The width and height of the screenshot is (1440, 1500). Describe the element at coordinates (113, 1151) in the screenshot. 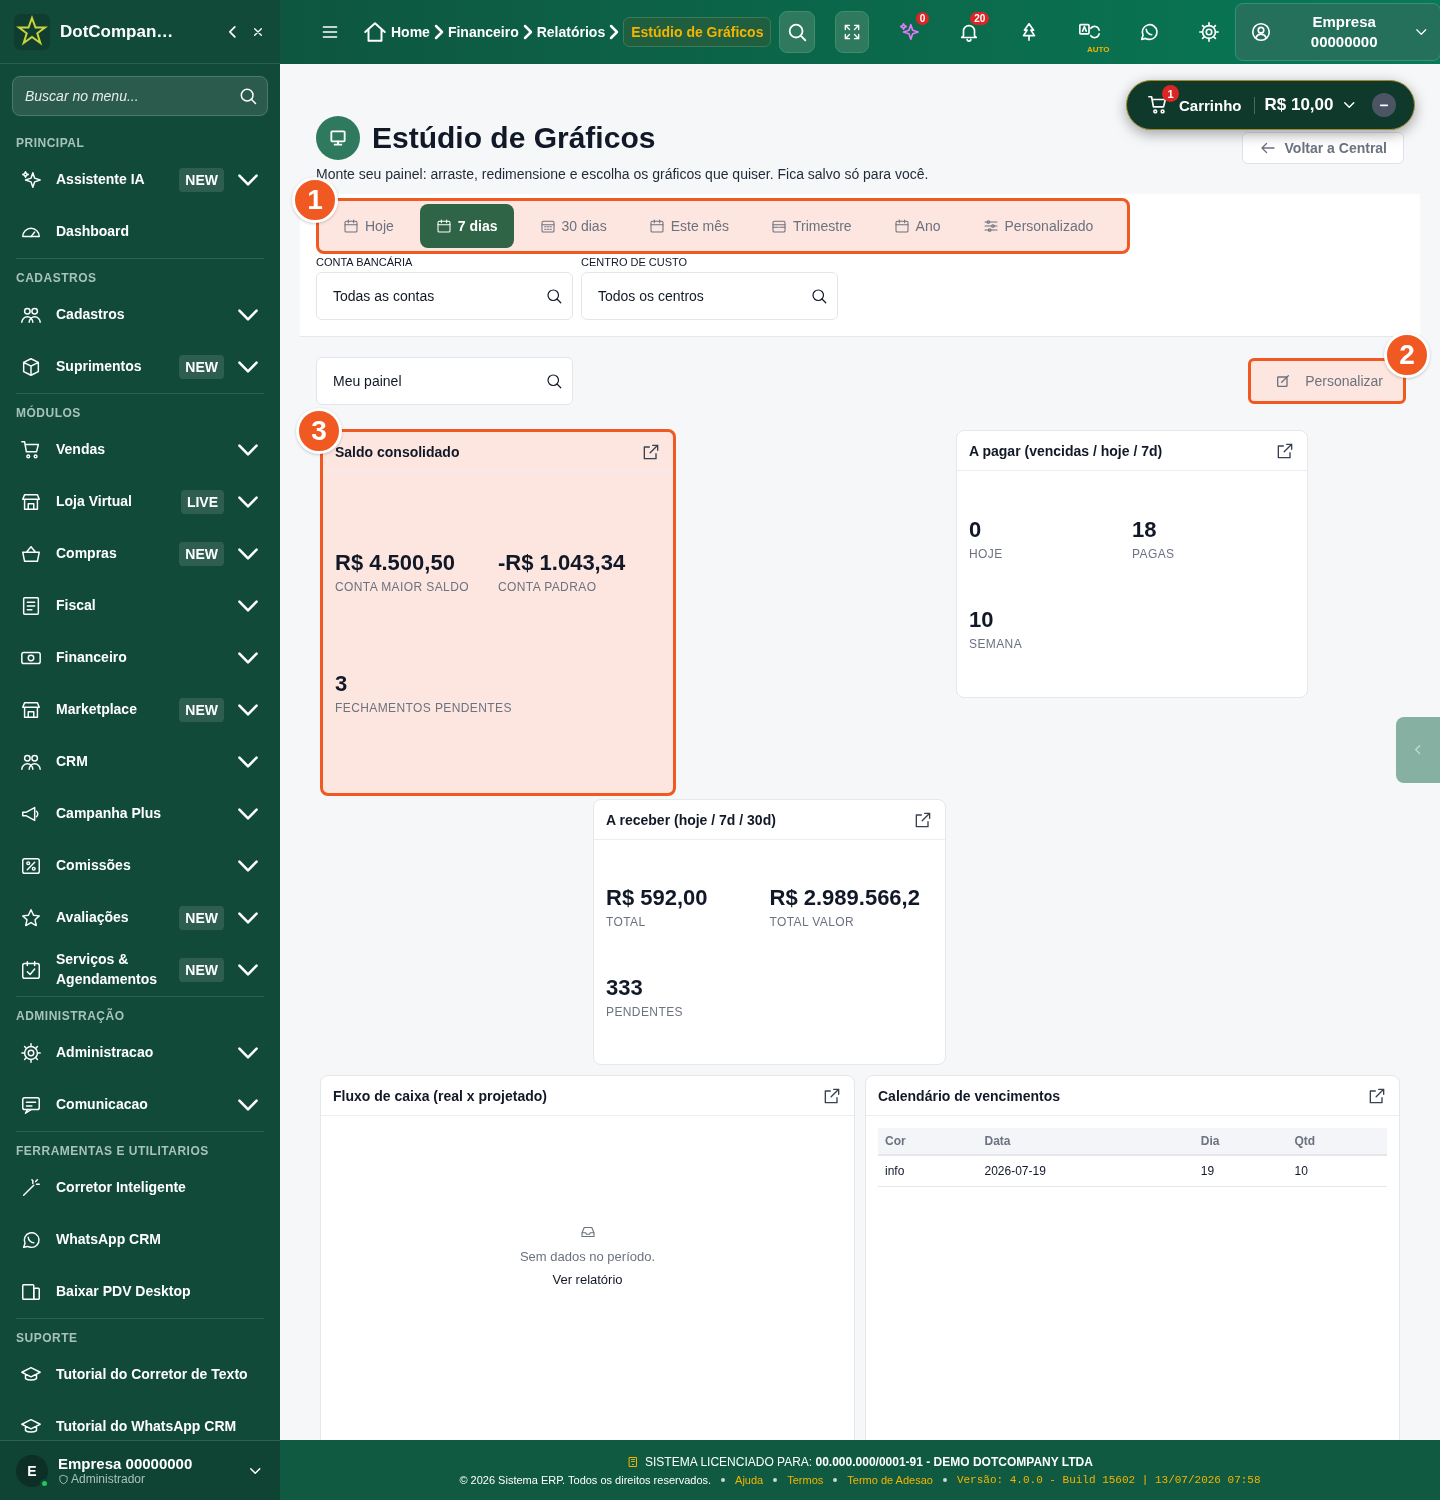

I see `section-heading: FERRAMENTAS E UTILITARIOS` at that location.